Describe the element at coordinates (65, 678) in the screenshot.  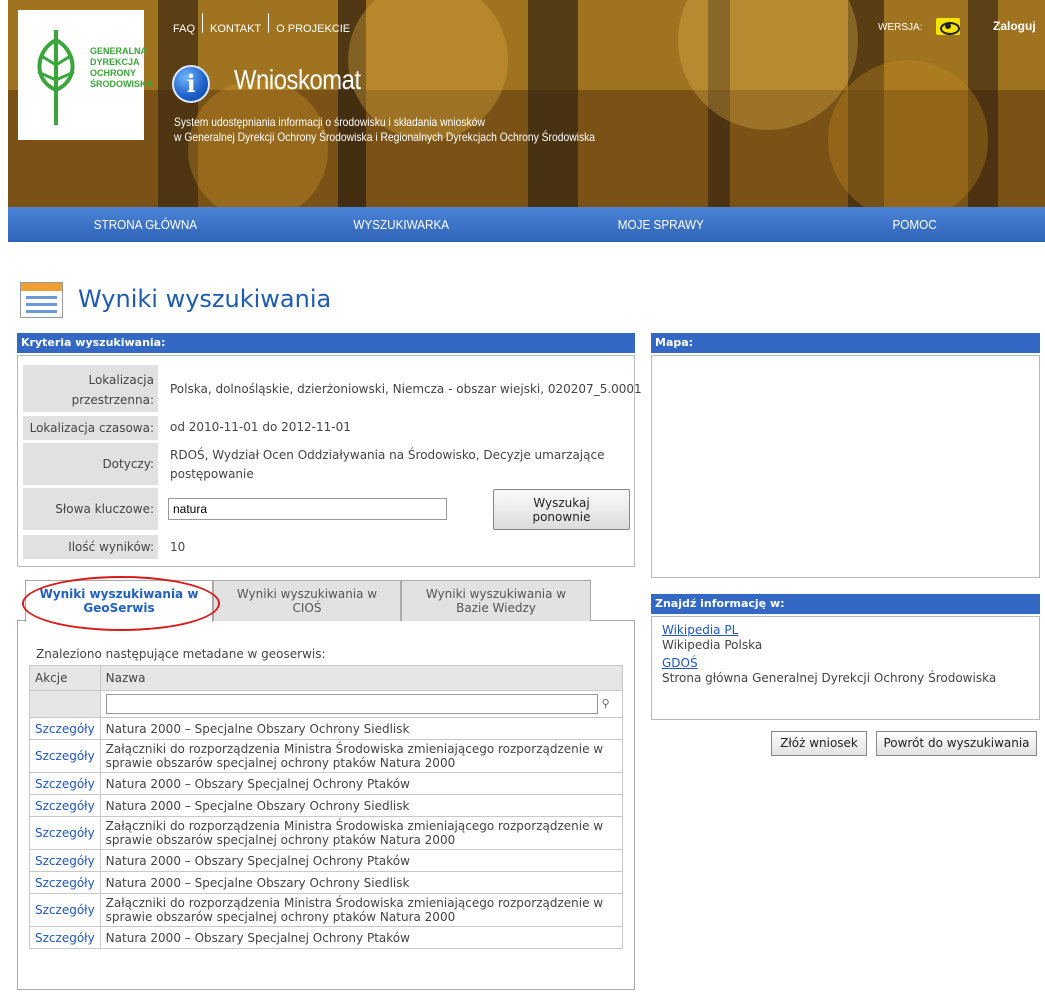
I see `col-akcje: Akcje` at that location.